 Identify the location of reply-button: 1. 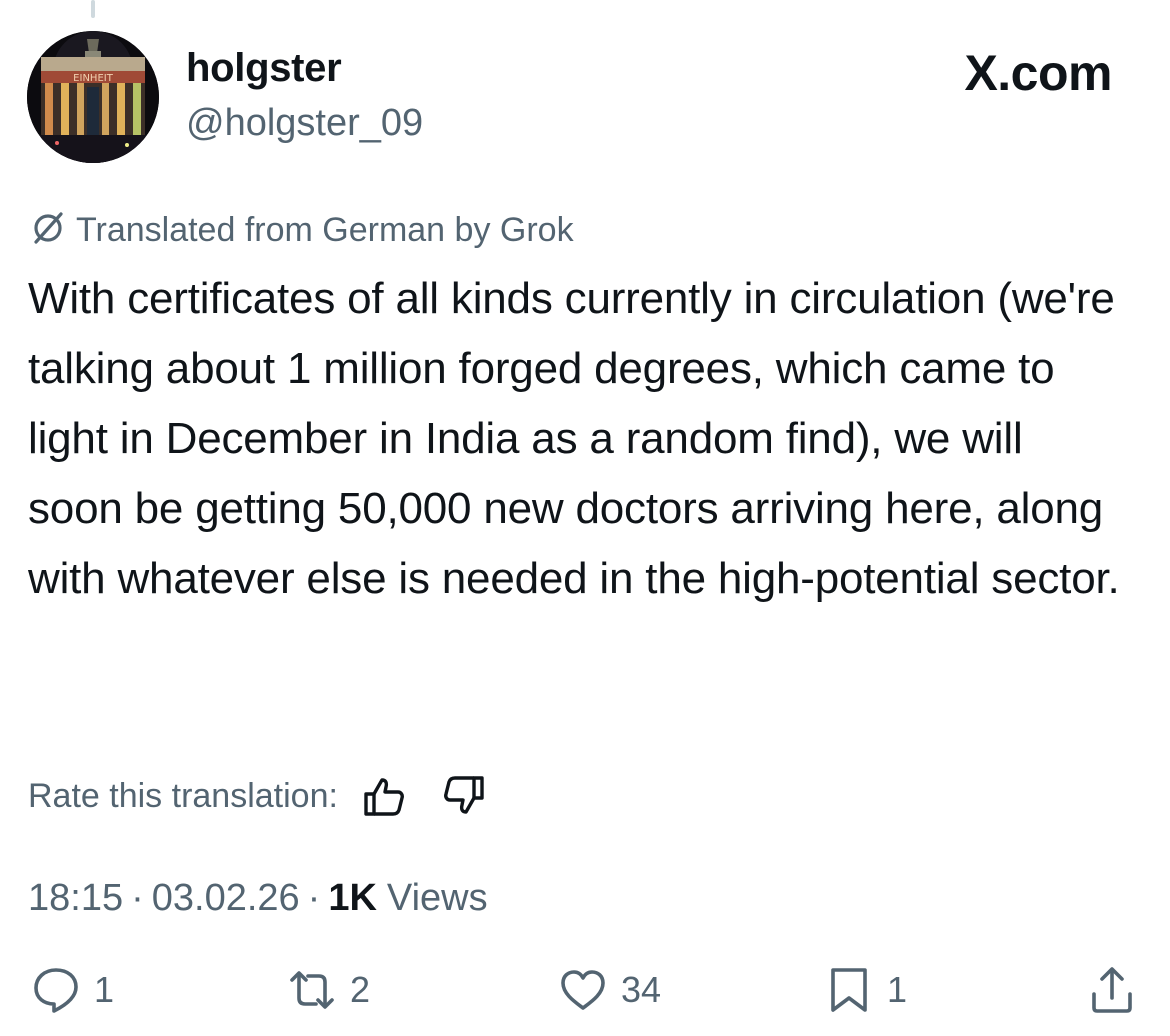
(72, 990).